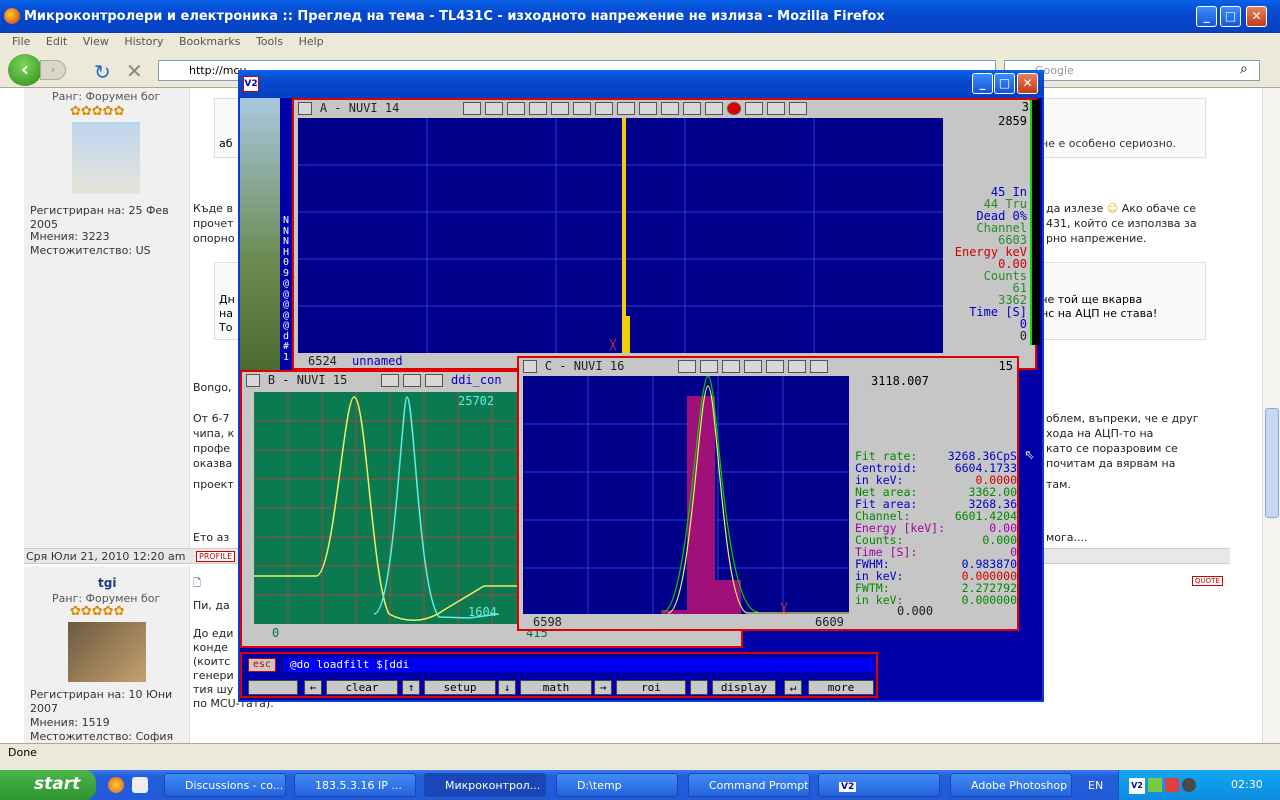 The height and width of the screenshot is (800, 1280). What do you see at coordinates (313, 687) in the screenshot?
I see `arrow-left-button: ←` at bounding box center [313, 687].